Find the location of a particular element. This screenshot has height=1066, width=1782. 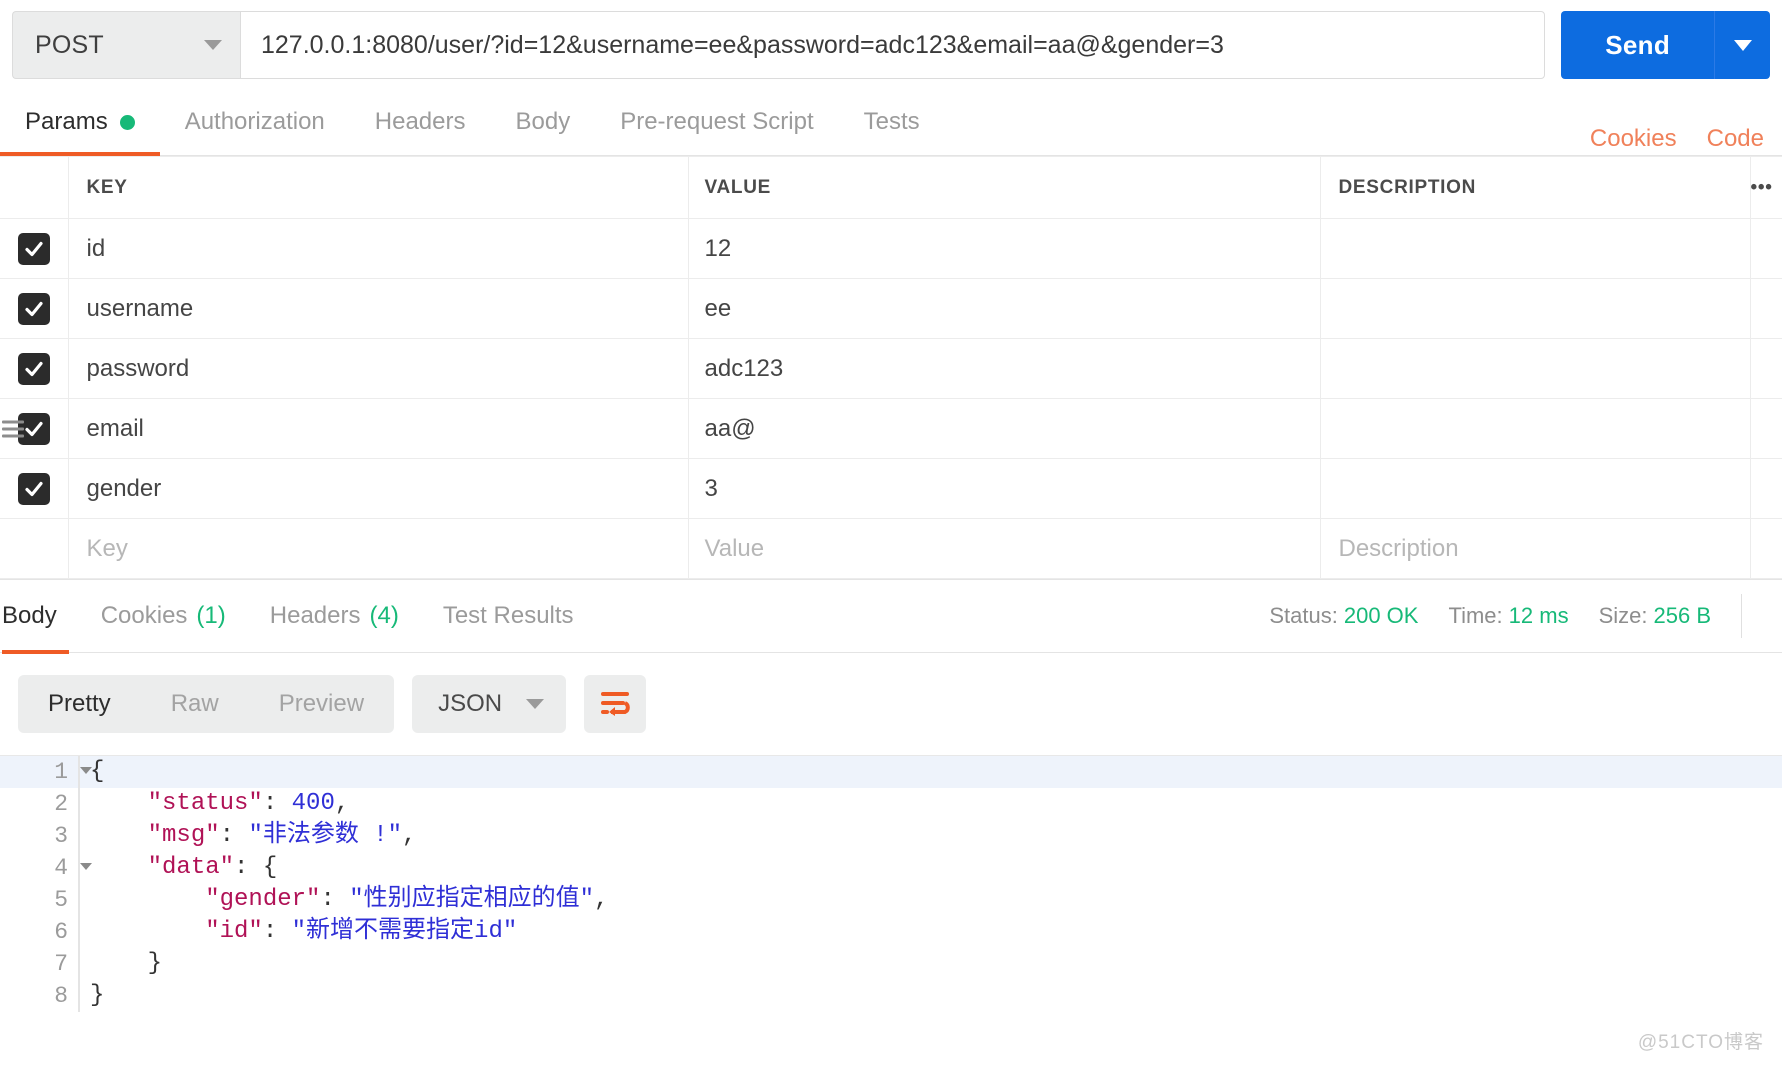

response-format-label: JSON is located at coordinates (470, 703).